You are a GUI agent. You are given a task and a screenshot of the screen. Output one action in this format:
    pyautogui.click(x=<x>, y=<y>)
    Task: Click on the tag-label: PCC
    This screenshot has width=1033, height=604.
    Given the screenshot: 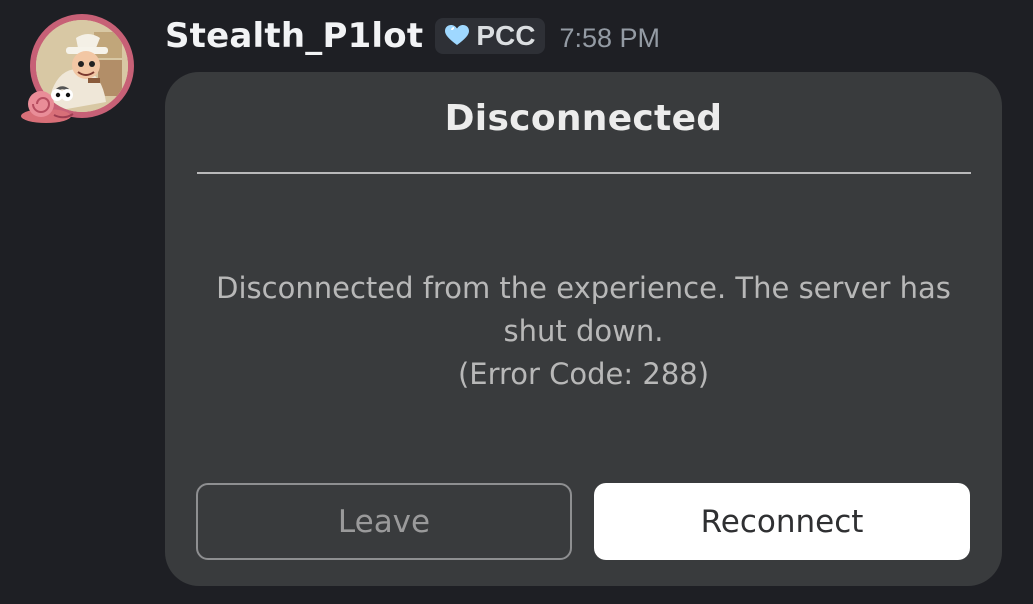 What is the action you would take?
    pyautogui.click(x=506, y=35)
    